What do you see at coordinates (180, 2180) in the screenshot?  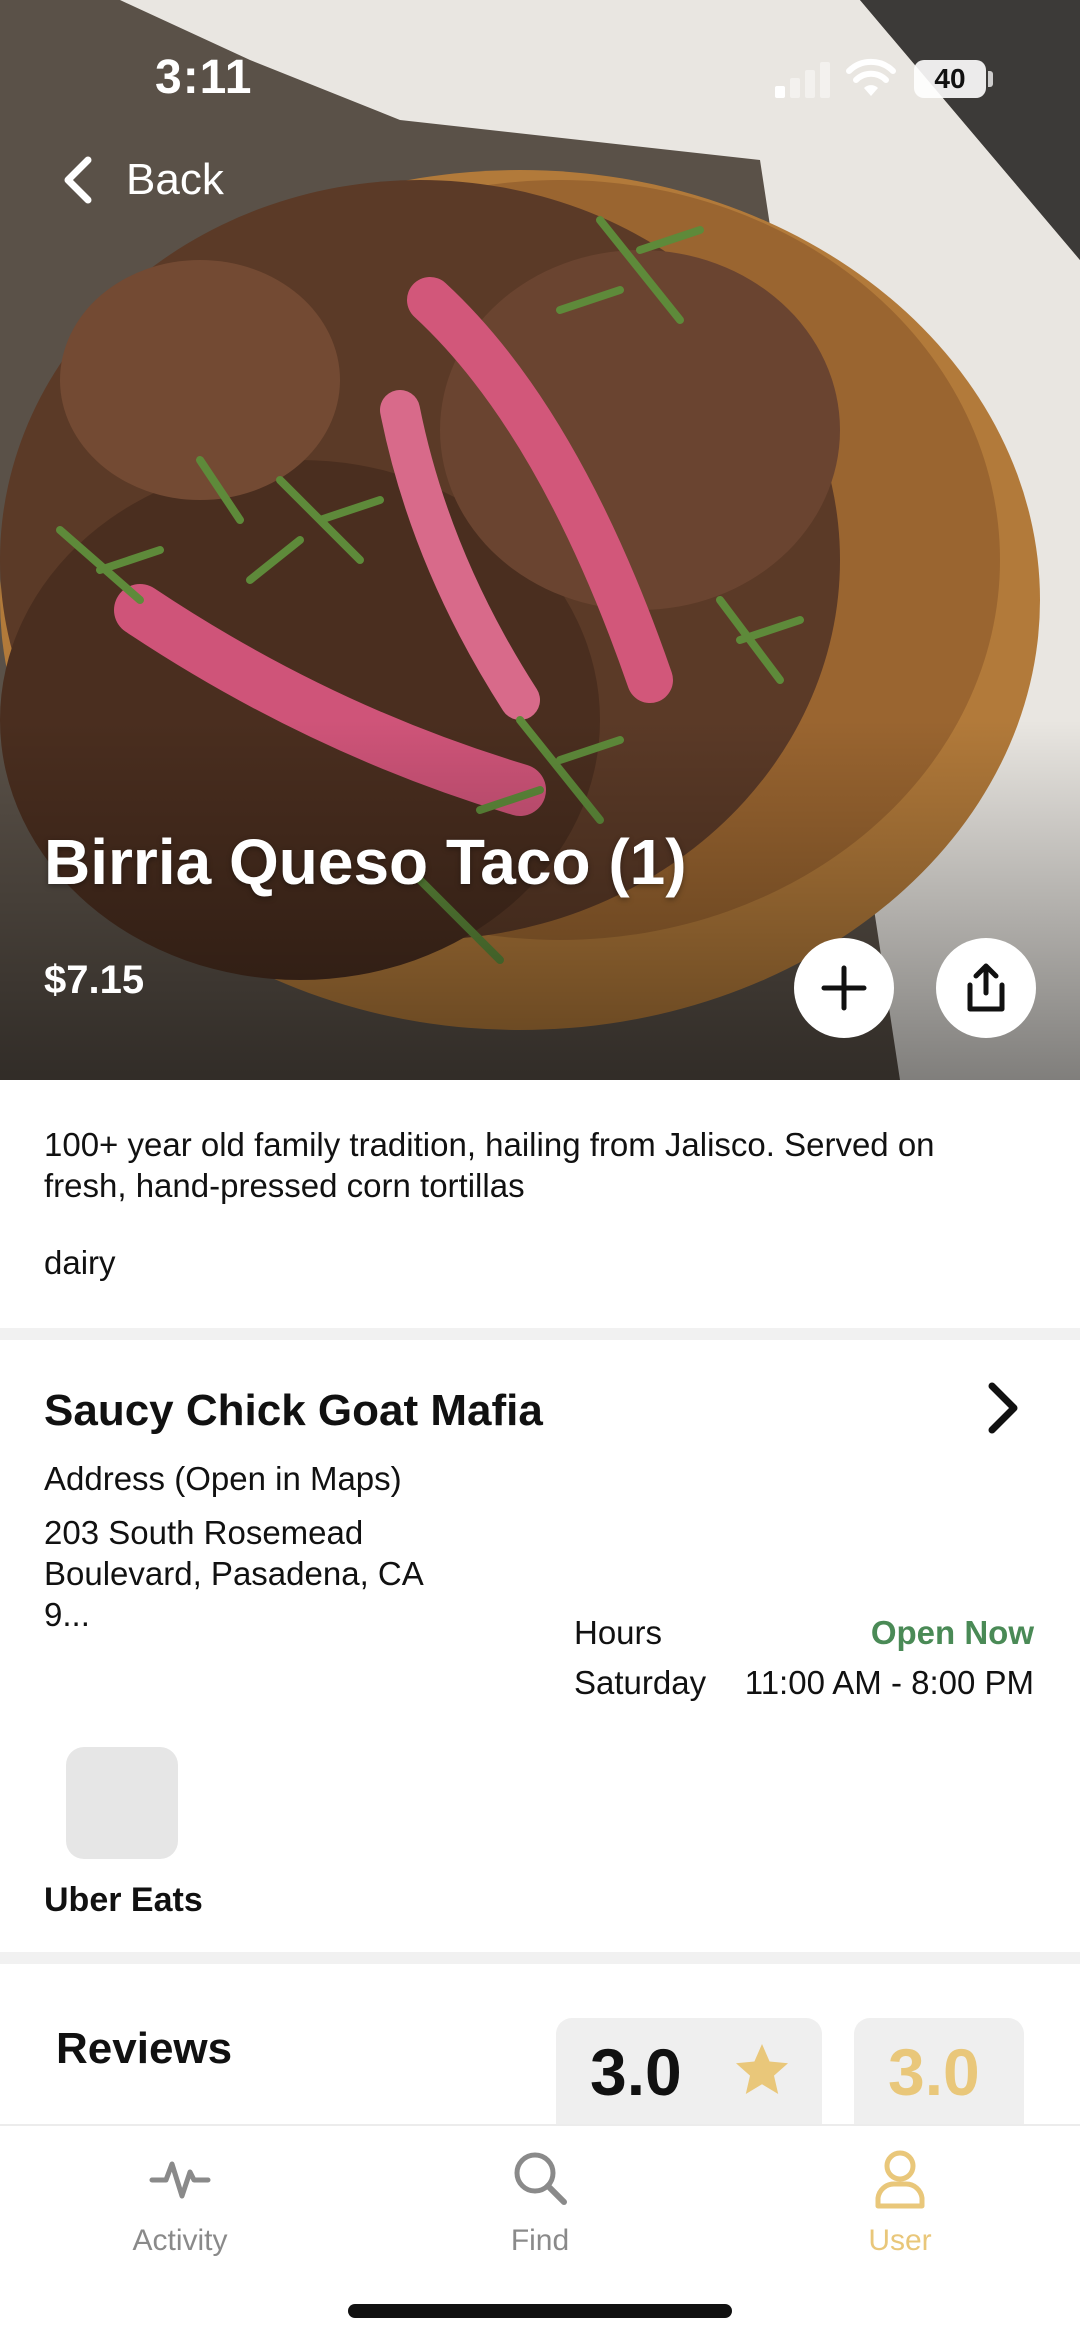 I see `activity-icon` at bounding box center [180, 2180].